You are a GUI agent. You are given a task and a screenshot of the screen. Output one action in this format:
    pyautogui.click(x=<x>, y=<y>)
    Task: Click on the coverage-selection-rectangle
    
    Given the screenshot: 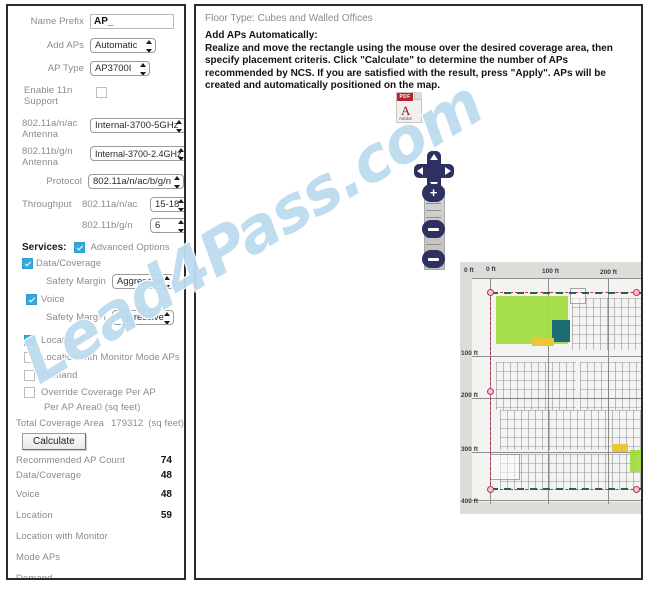 What is the action you would take?
    pyautogui.click(x=564, y=391)
    